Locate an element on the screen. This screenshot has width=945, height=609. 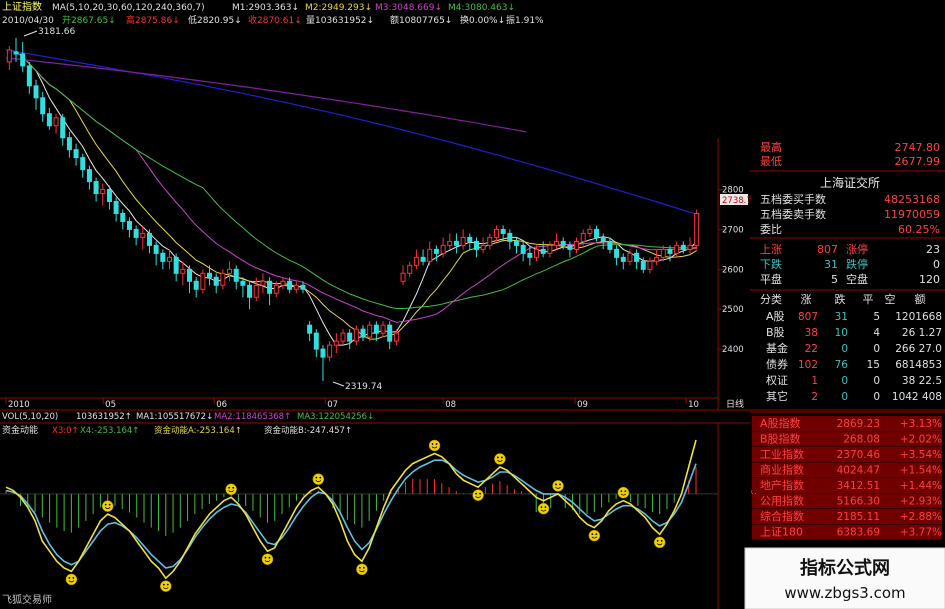
panel-value: 5 is located at coordinates (834, 279).